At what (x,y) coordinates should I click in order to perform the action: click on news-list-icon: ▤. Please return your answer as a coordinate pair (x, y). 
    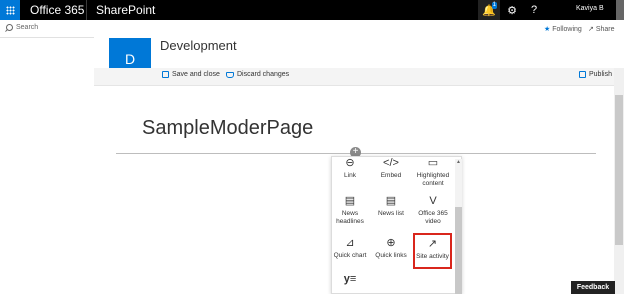
    Looking at the image, I should click on (391, 201).